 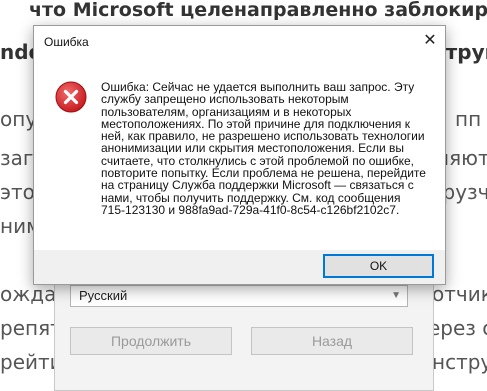 I want to click on back-button: Назад, so click(x=332, y=341).